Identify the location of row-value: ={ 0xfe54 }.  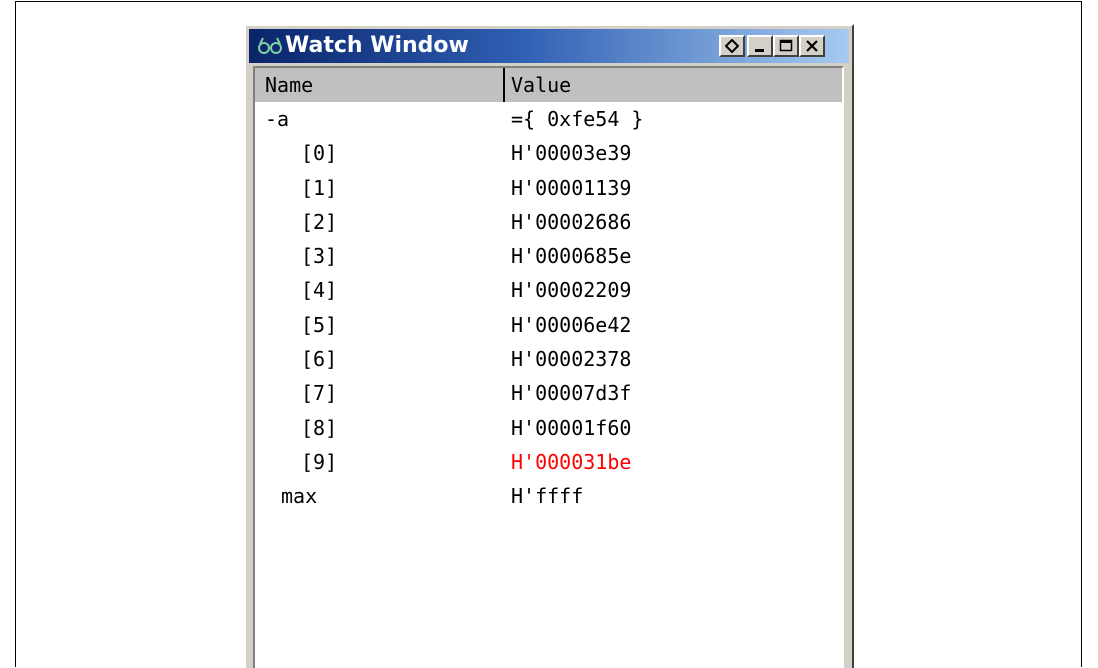
(577, 119).